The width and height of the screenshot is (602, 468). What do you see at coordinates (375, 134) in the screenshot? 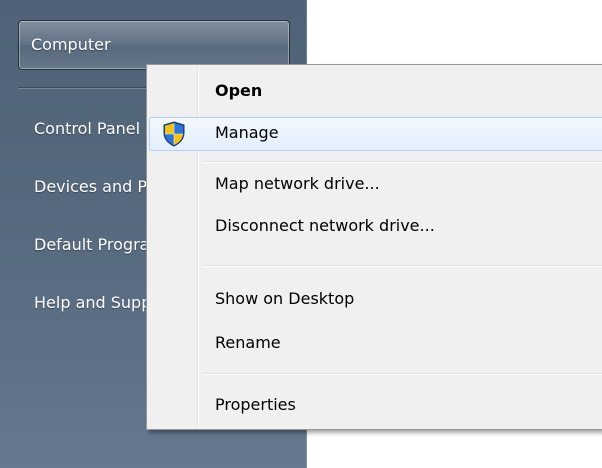
I see `menu-item-manage: Manage` at bounding box center [375, 134].